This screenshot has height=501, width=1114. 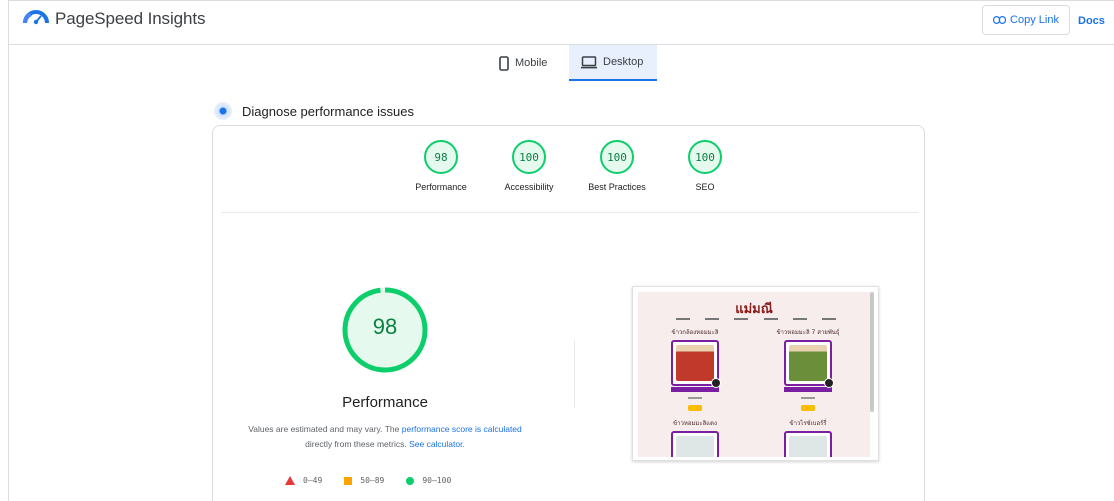 I want to click on thumbnail-product: ข้าวไรซ์เบอร์รี่, so click(x=808, y=437).